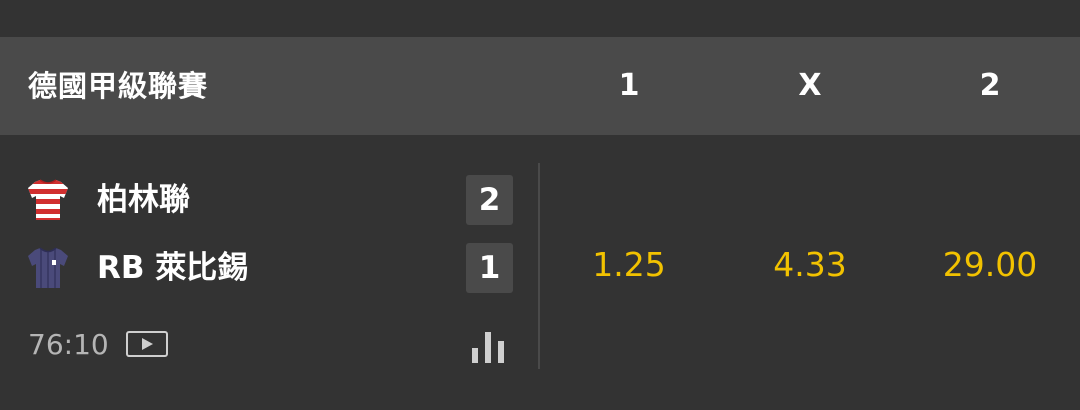 The height and width of the screenshot is (410, 1080). I want to click on red-white-striped-jersey-icon, so click(48, 199).